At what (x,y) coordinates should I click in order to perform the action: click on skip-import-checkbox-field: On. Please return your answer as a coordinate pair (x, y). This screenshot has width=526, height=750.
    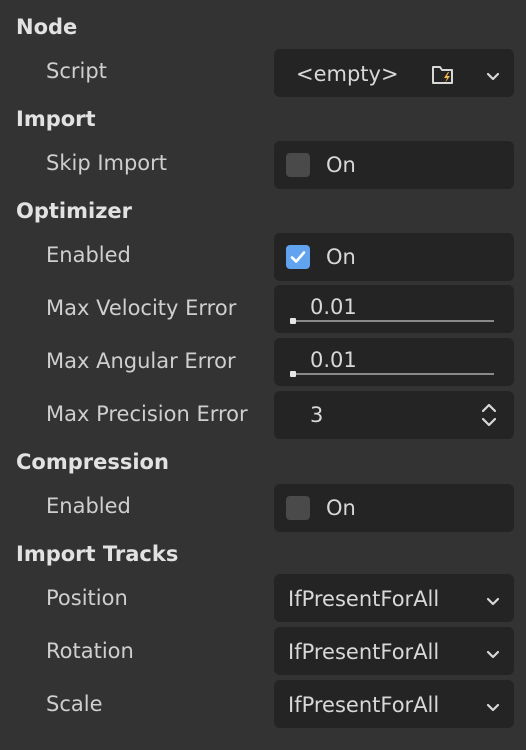
    Looking at the image, I should click on (394, 165).